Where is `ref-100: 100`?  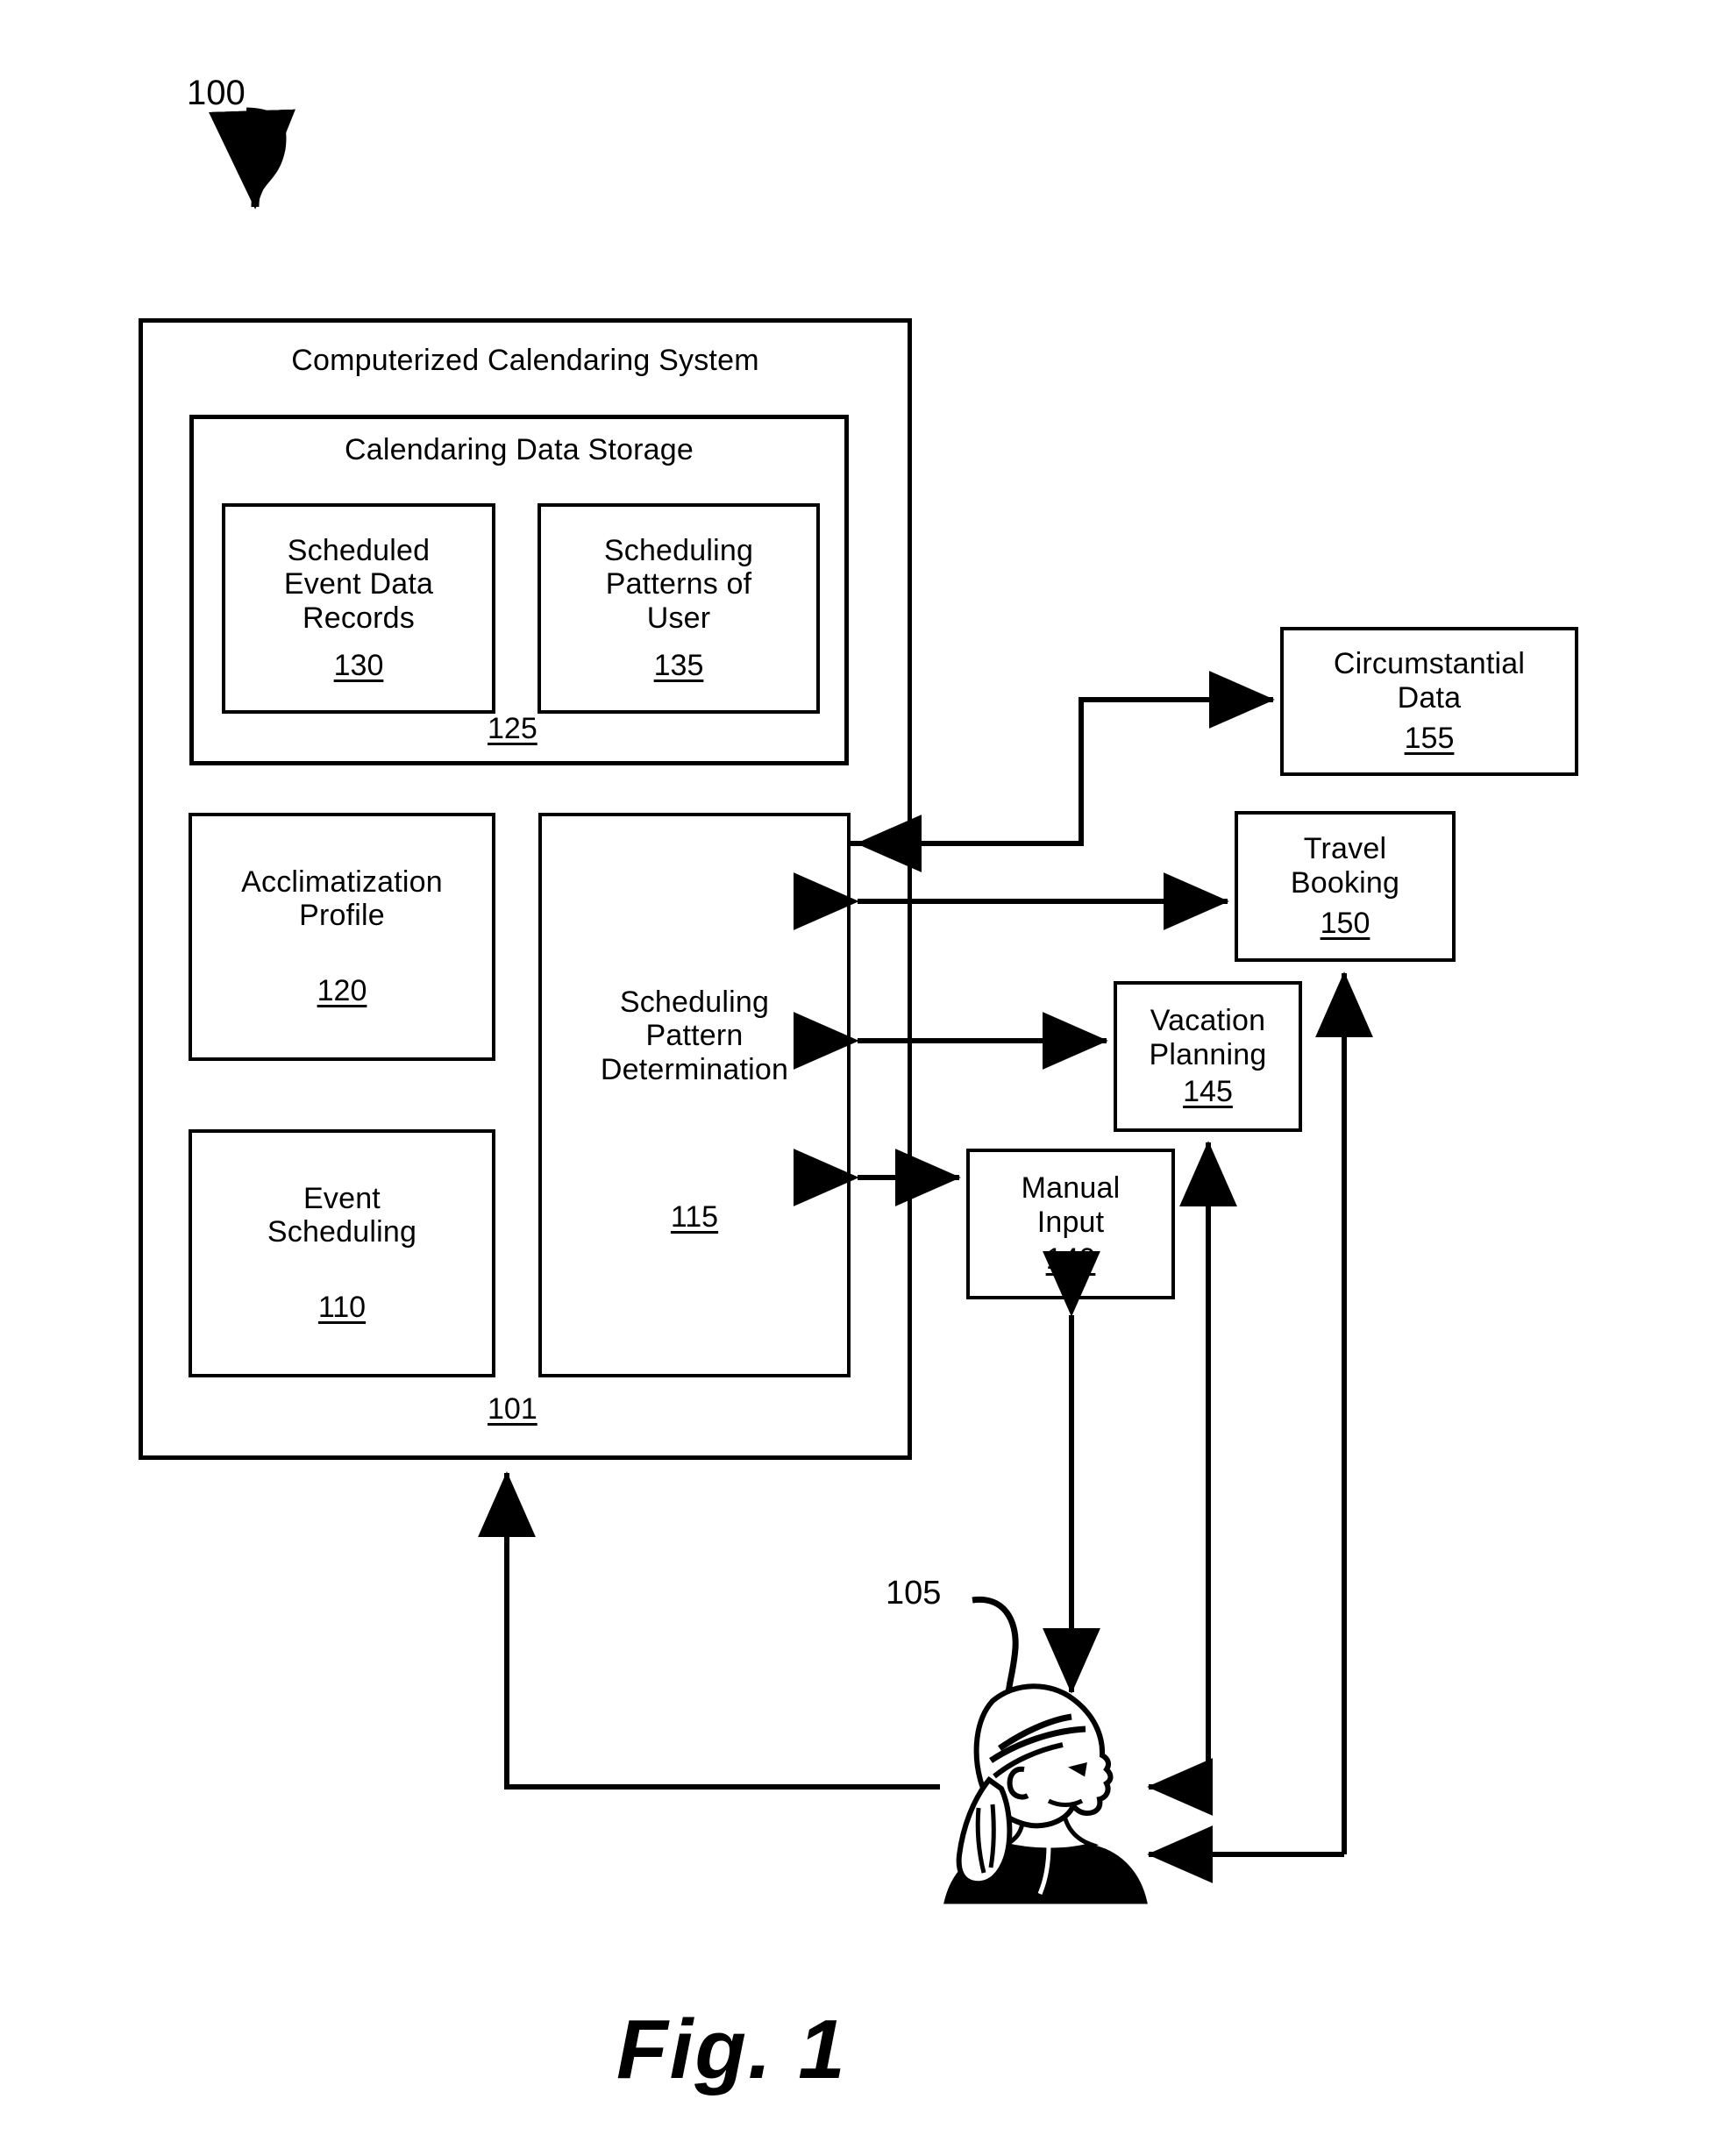 ref-100: 100 is located at coordinates (216, 93).